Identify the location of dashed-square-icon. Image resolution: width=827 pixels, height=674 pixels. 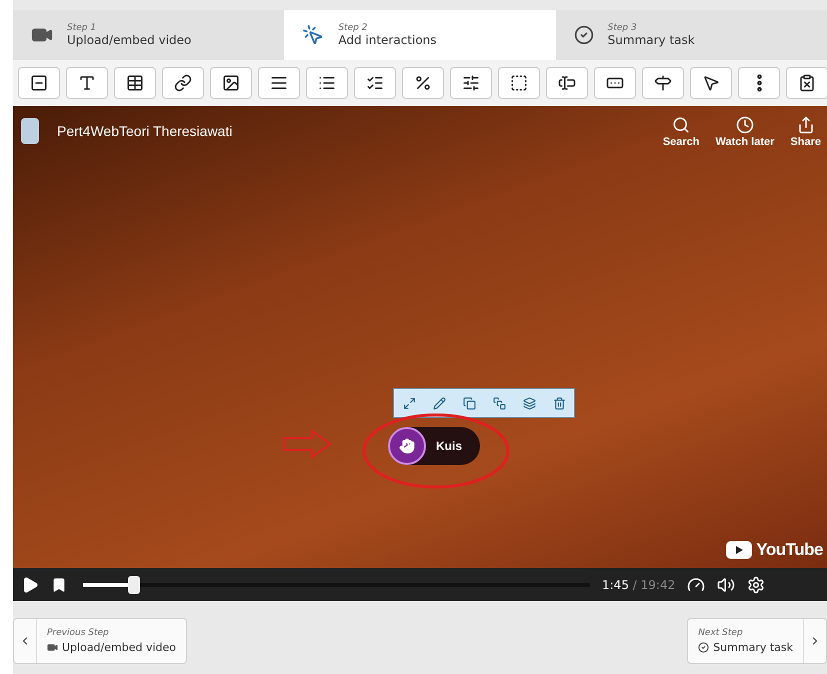
(519, 83).